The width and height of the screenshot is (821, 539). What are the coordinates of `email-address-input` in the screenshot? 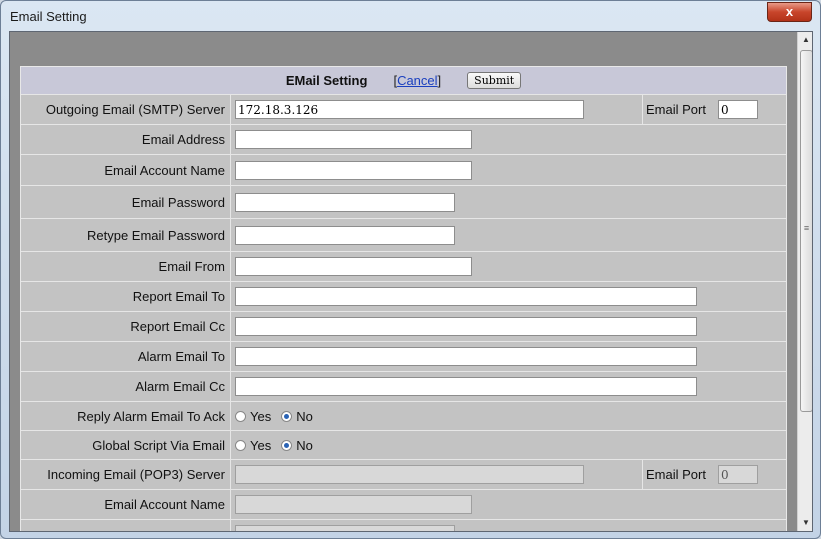 It's located at (353, 139).